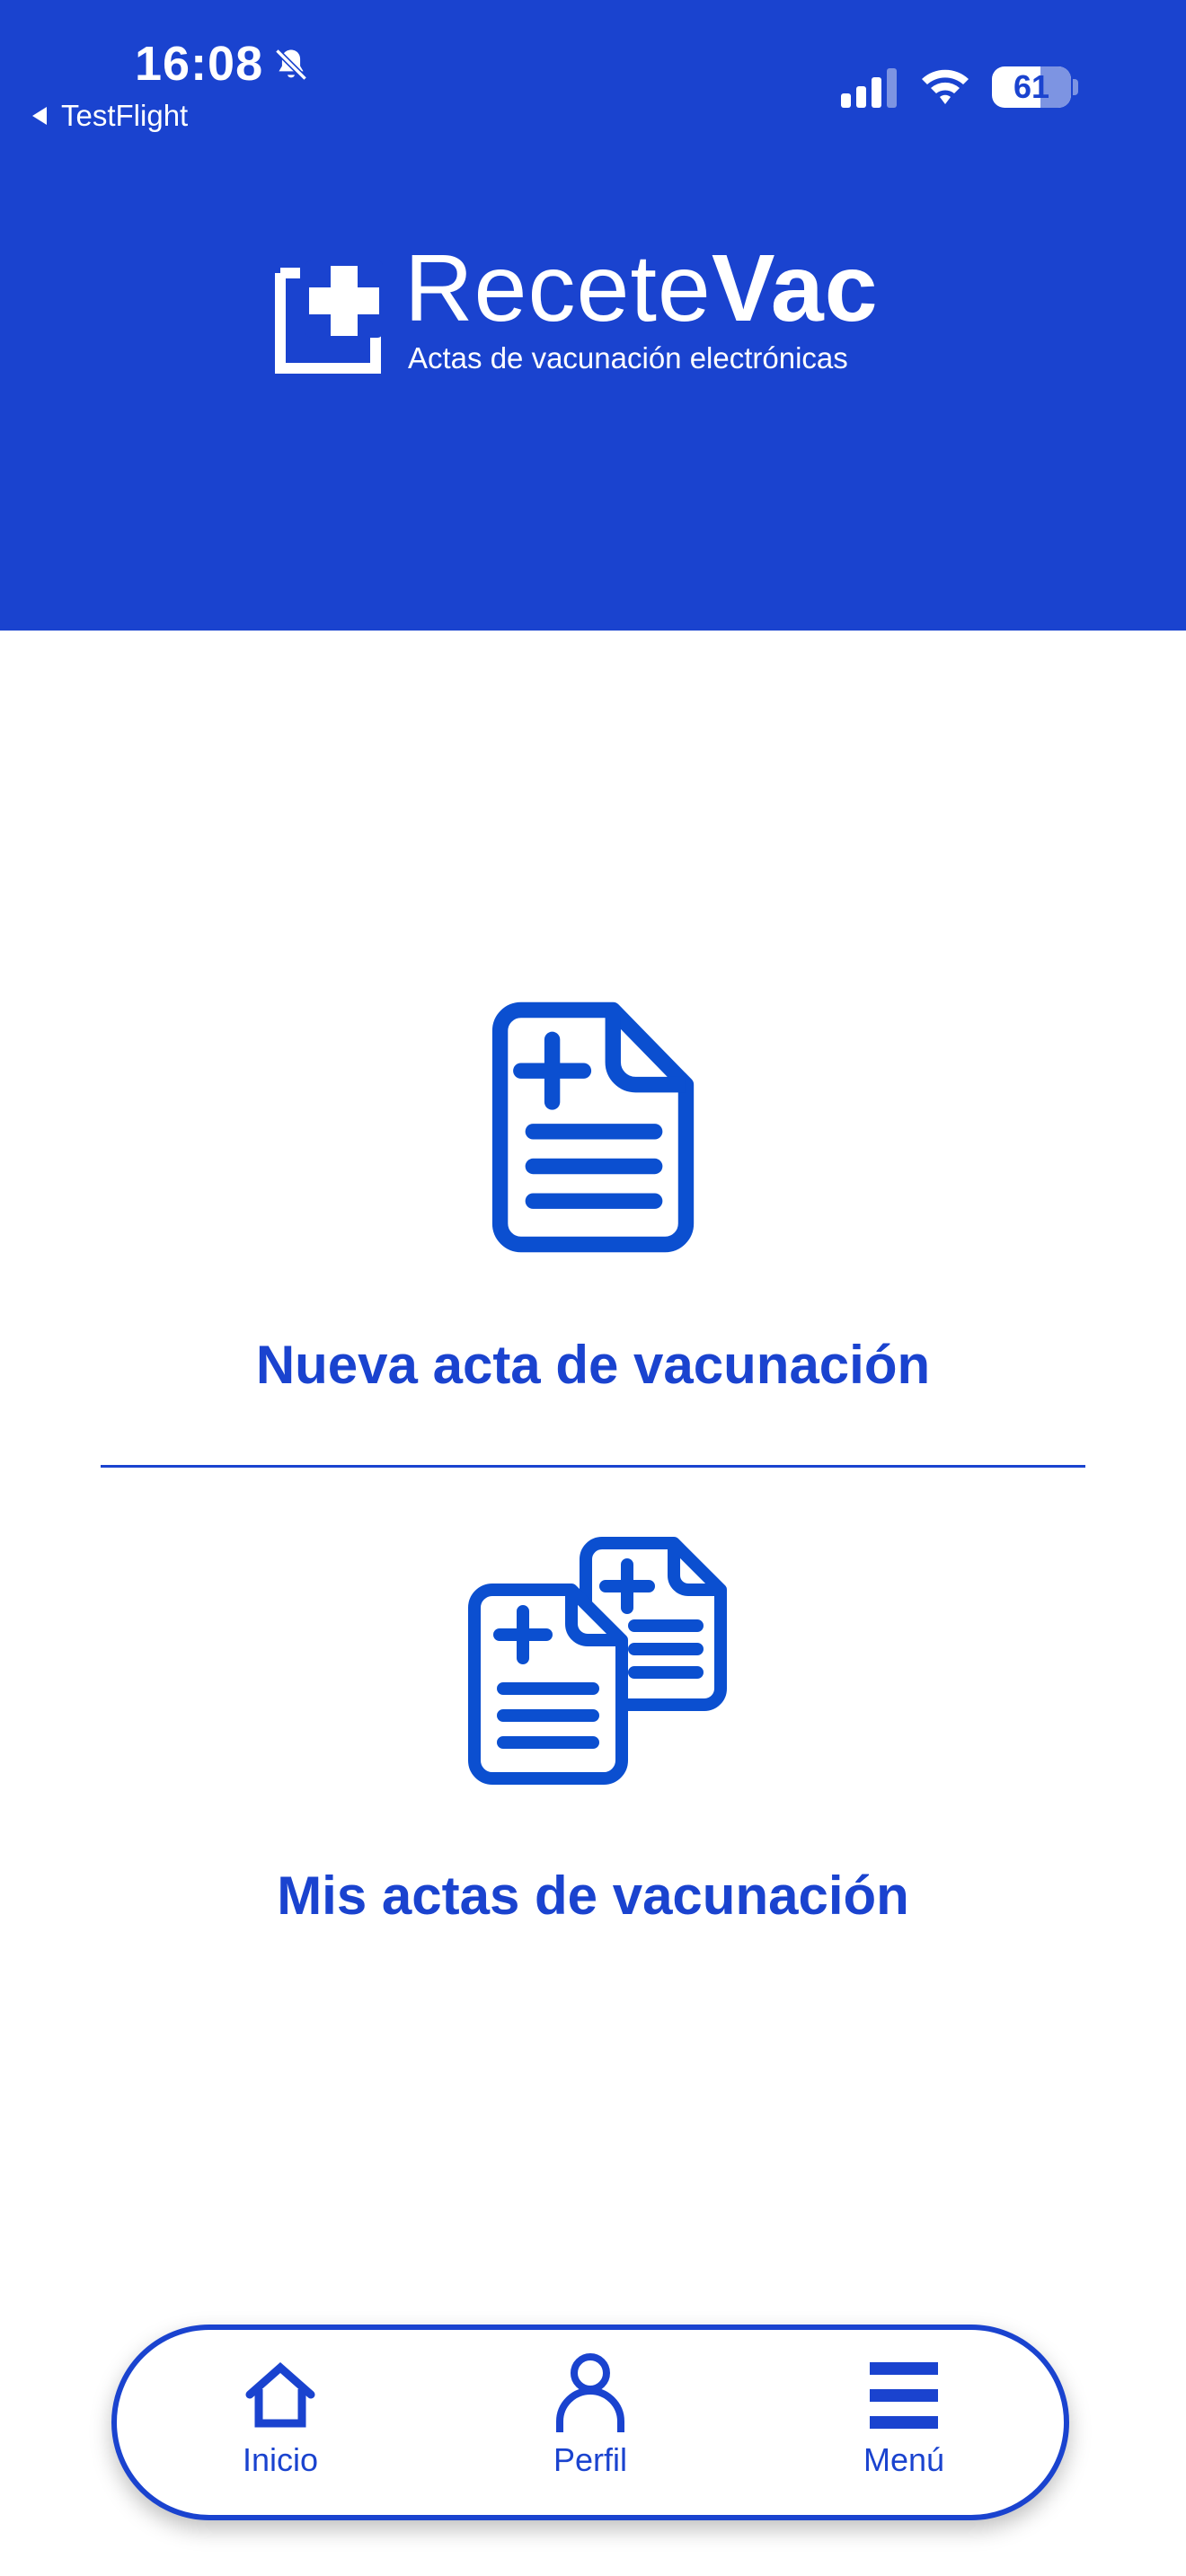 Image resolution: width=1186 pixels, height=2576 pixels. I want to click on bottom-tab-bar: Inicio Perfil Menú, so click(590, 2422).